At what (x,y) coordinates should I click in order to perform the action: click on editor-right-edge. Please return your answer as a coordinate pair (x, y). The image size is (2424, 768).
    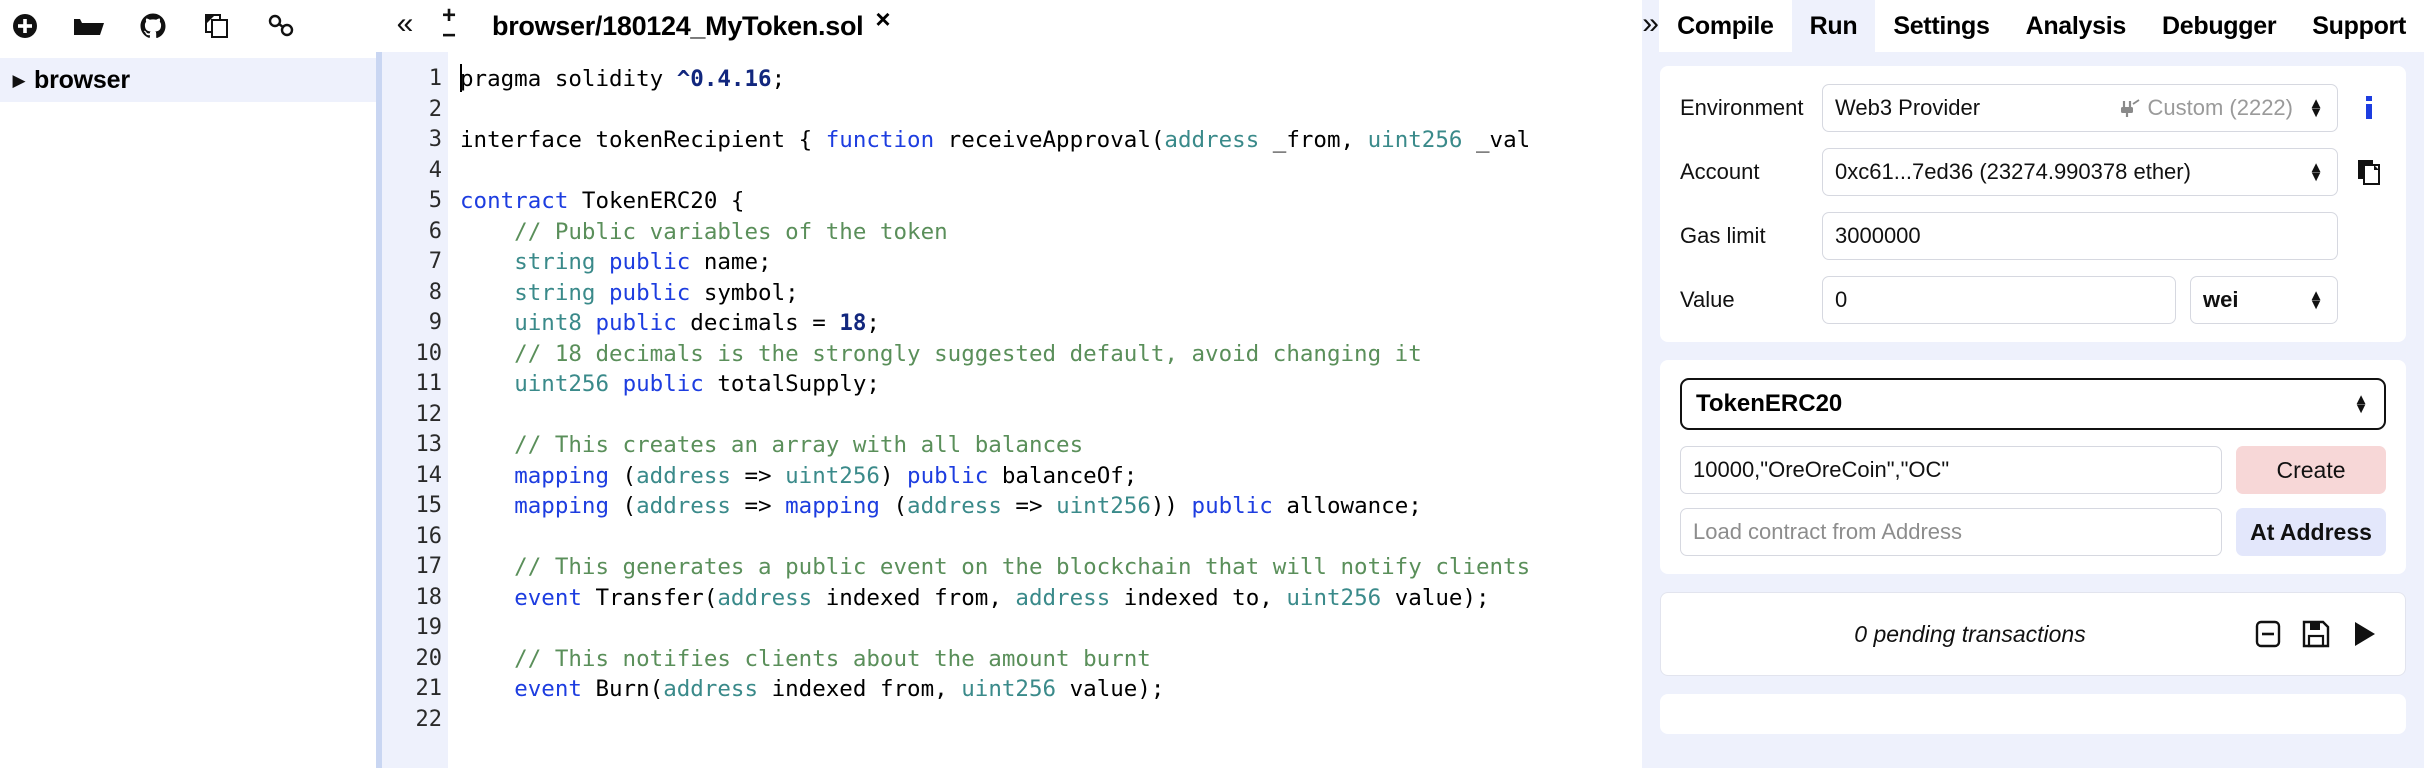
    Looking at the image, I should click on (1638, 410).